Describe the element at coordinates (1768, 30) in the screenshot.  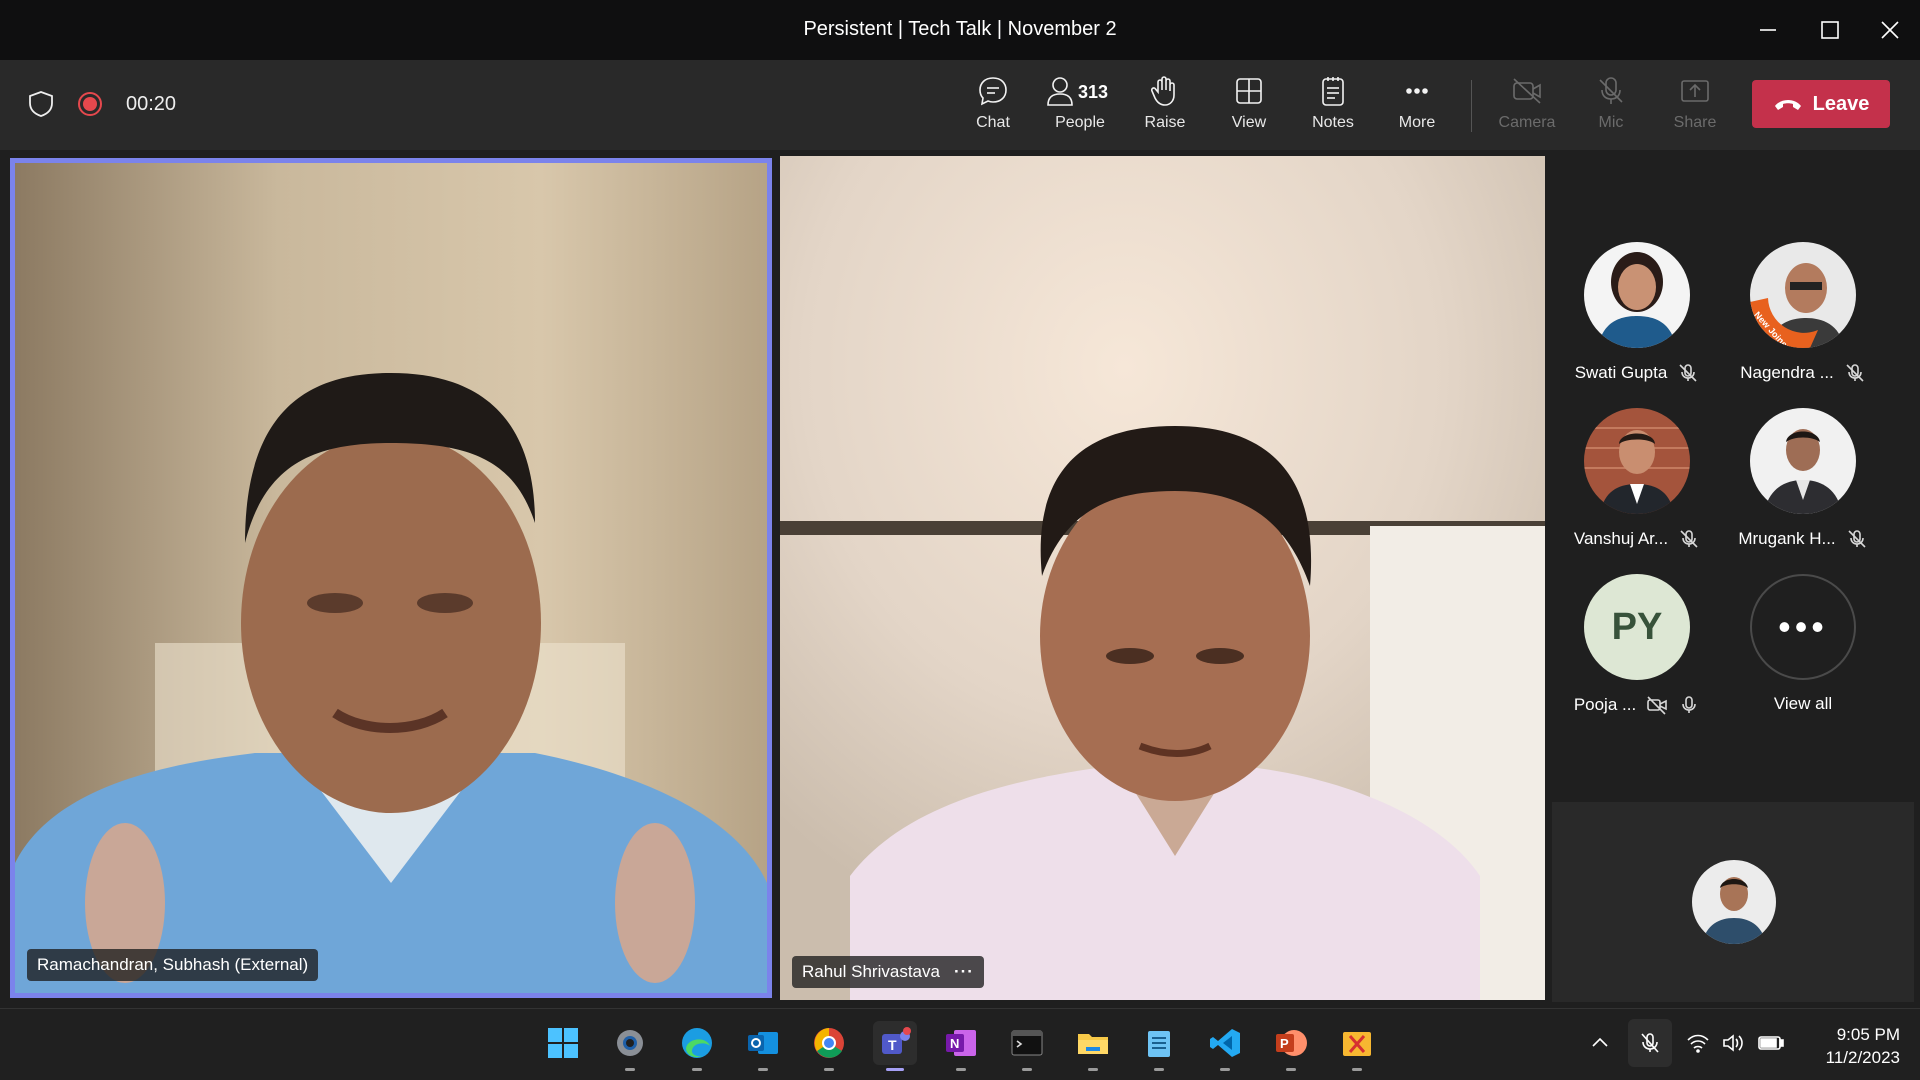
I see `minimize-button` at that location.